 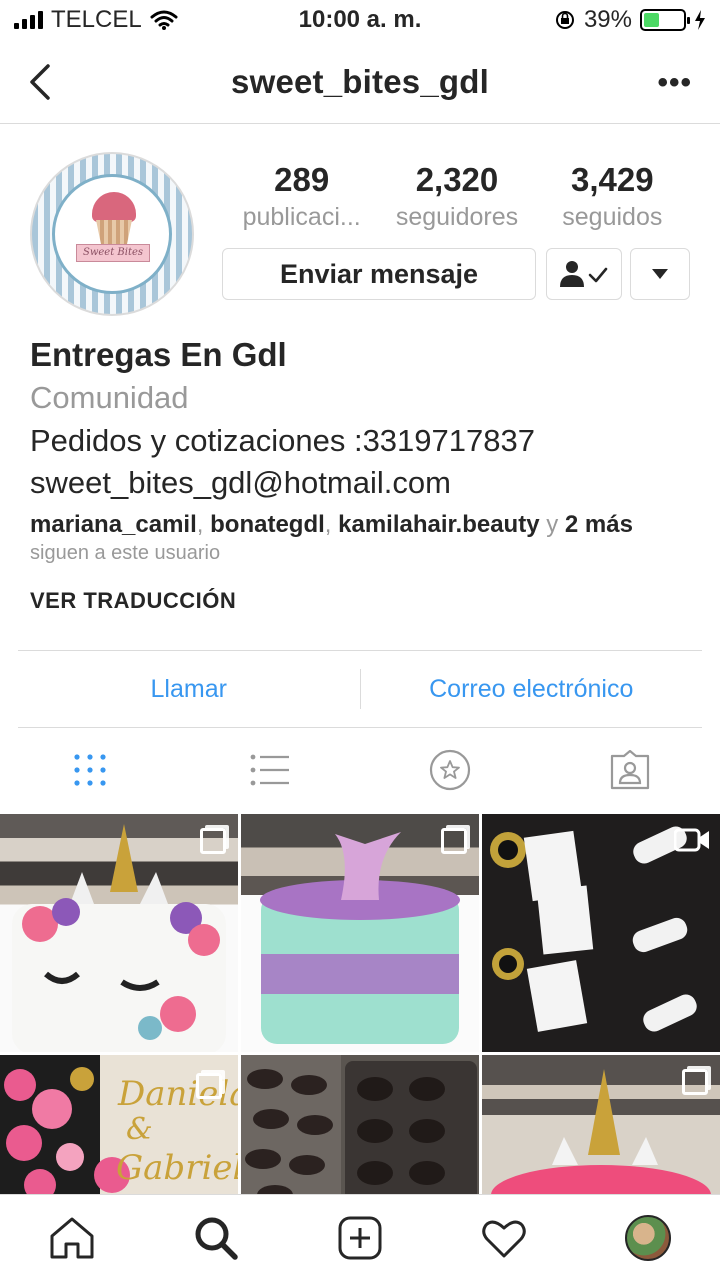 I want to click on profile-display-name: Entregas En Gdl, so click(x=158, y=354).